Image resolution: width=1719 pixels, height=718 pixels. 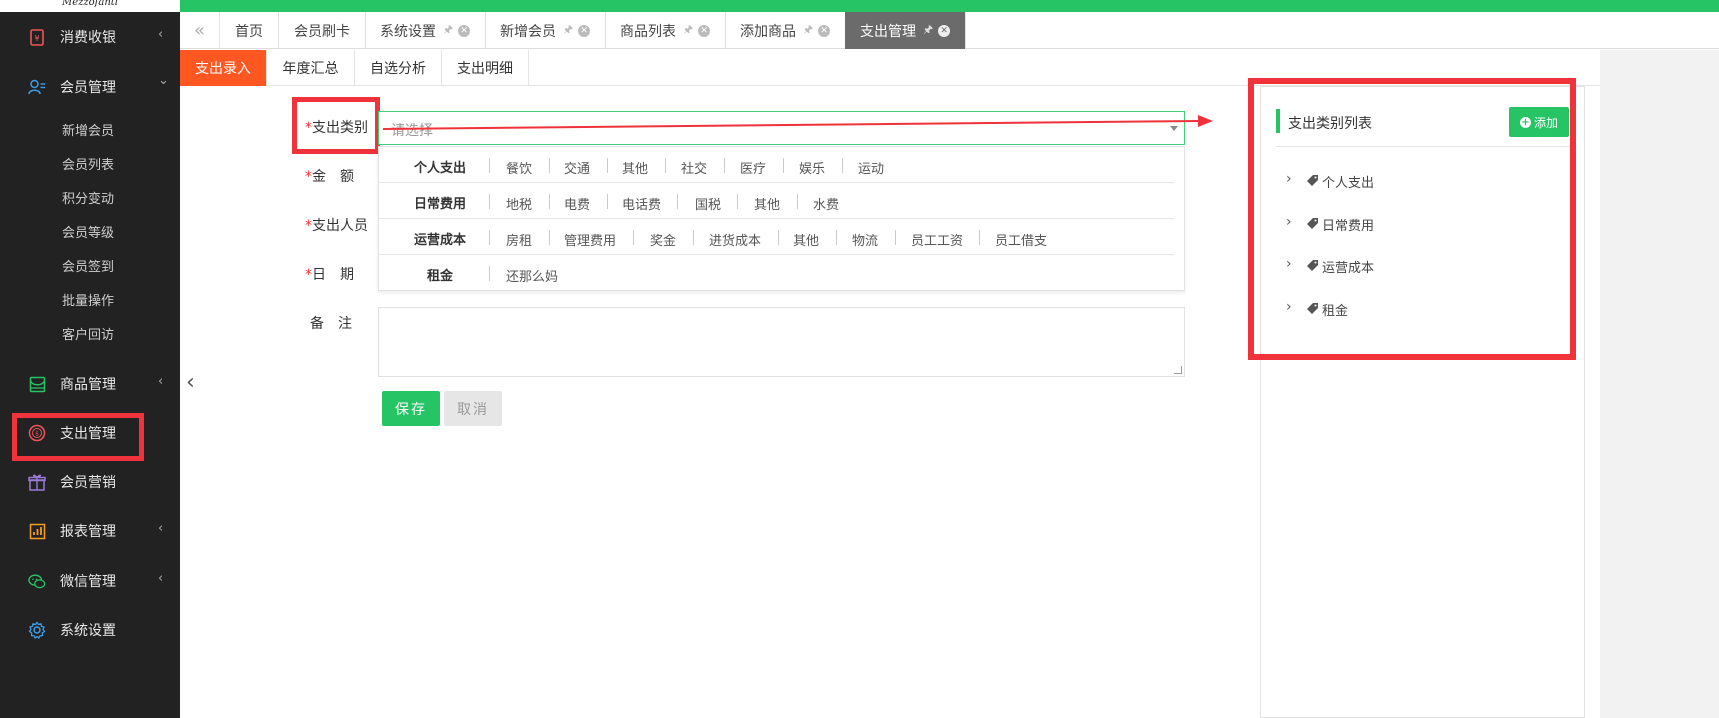 What do you see at coordinates (797, 122) in the screenshot?
I see `annotation-arrow` at bounding box center [797, 122].